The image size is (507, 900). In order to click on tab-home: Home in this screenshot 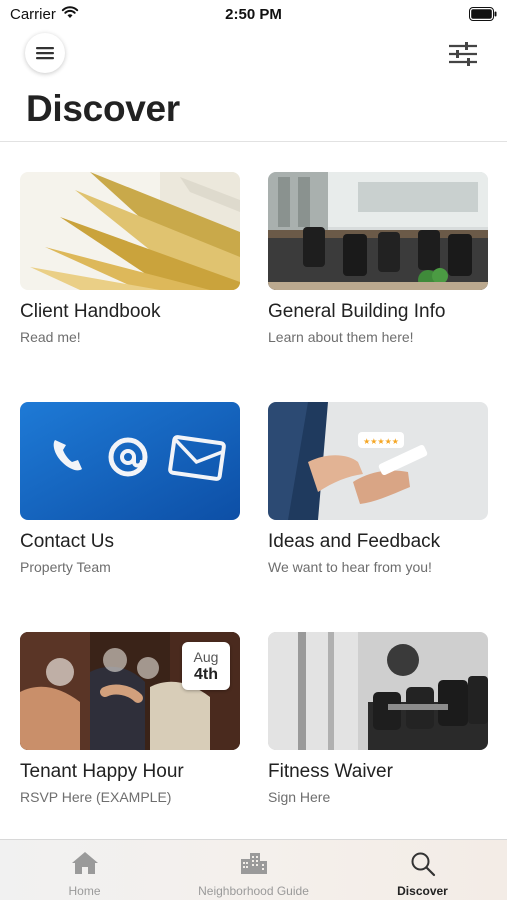, I will do `click(84, 870)`.